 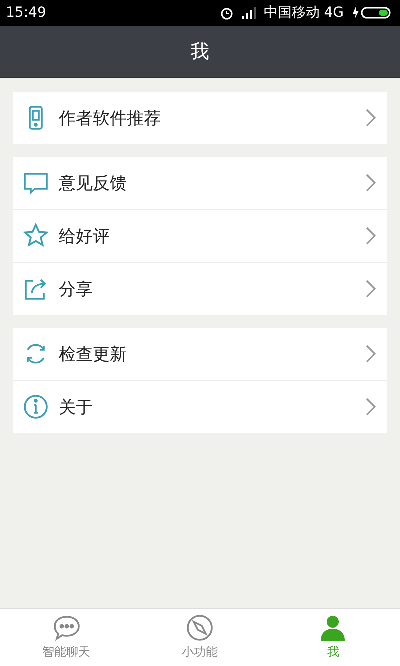 I want to click on menu-item: 给好评, so click(x=200, y=235).